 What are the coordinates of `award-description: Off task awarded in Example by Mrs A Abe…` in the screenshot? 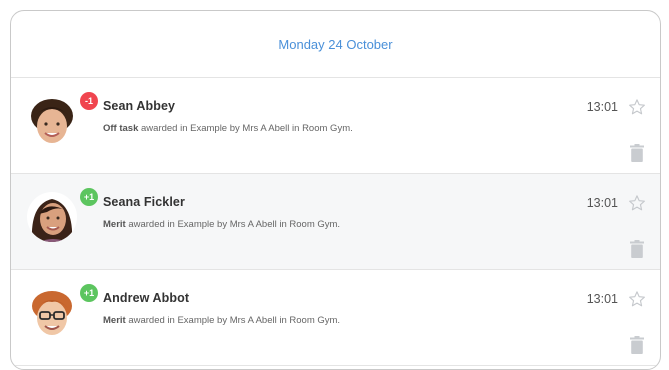 It's located at (228, 128).